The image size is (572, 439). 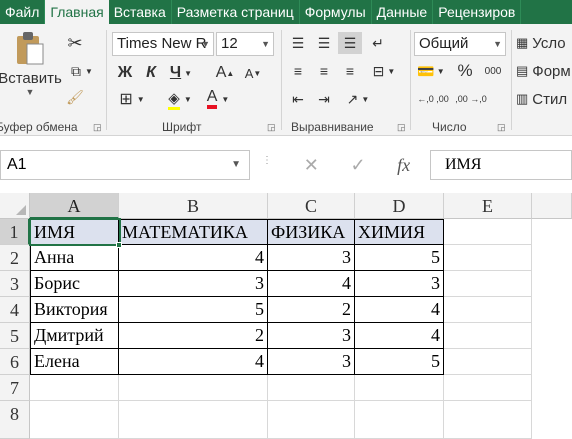 I want to click on decrease-decimal-button: ,00 →,0, so click(x=471, y=99).